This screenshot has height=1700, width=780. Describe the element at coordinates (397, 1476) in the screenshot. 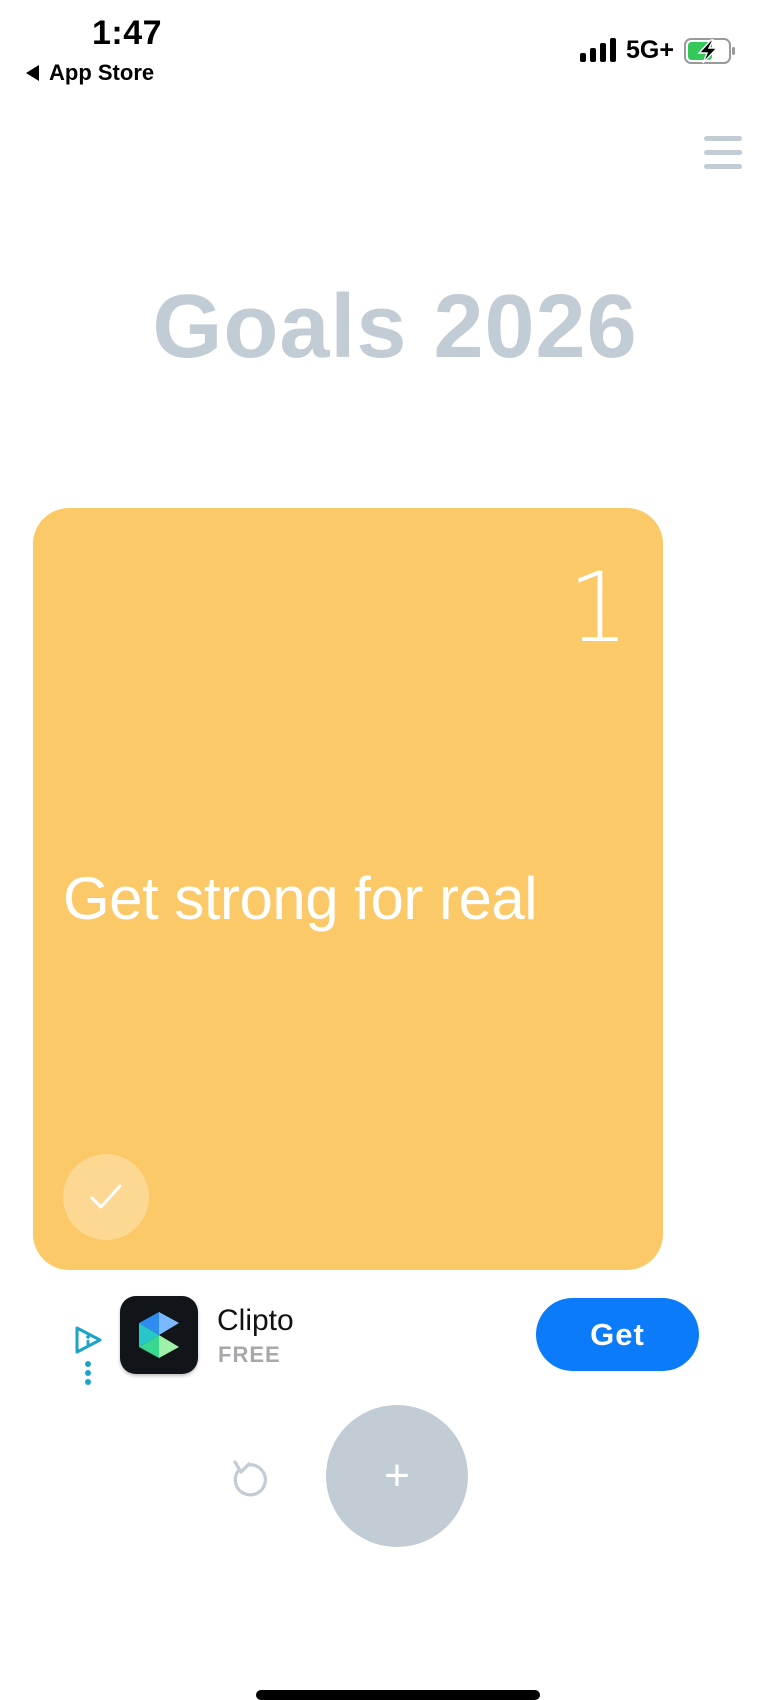

I see `add-goal-button: +` at that location.